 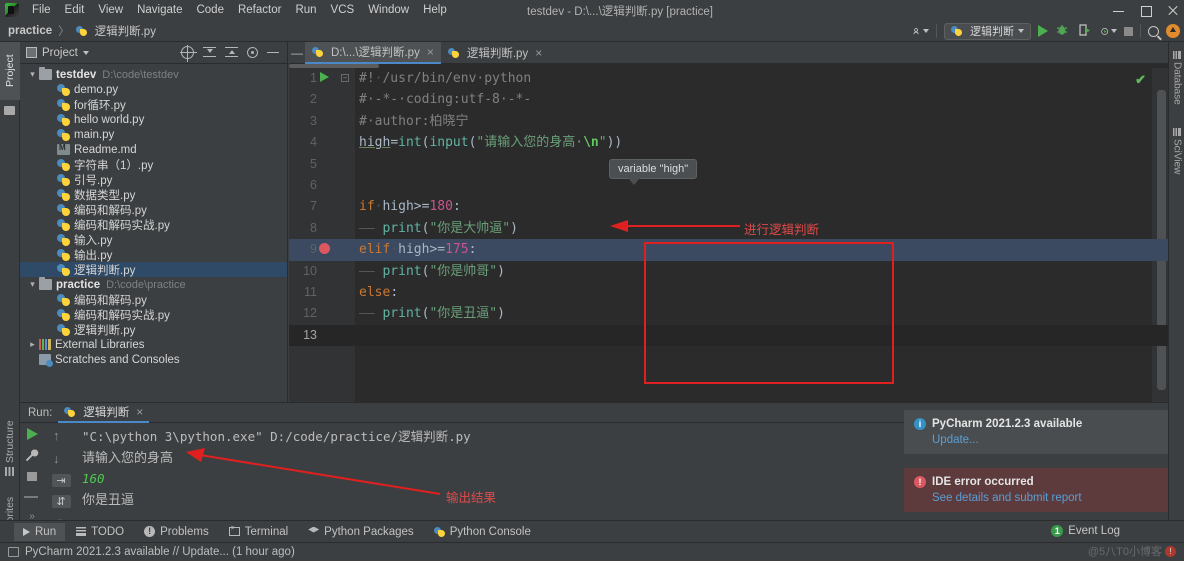 What do you see at coordinates (153, 149) in the screenshot?
I see `tree-item: Readme.md` at bounding box center [153, 149].